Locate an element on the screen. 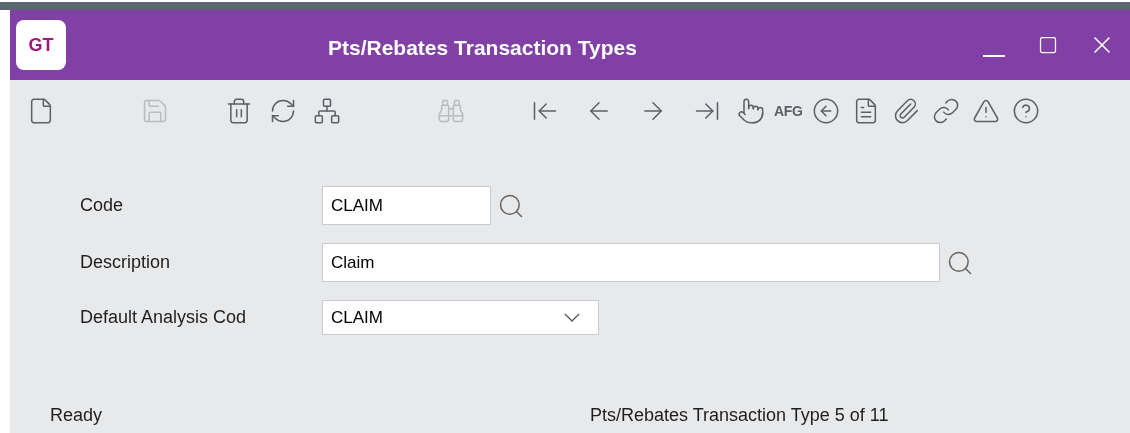 The width and height of the screenshot is (1130, 433). maximize-icon is located at coordinates (1048, 45).